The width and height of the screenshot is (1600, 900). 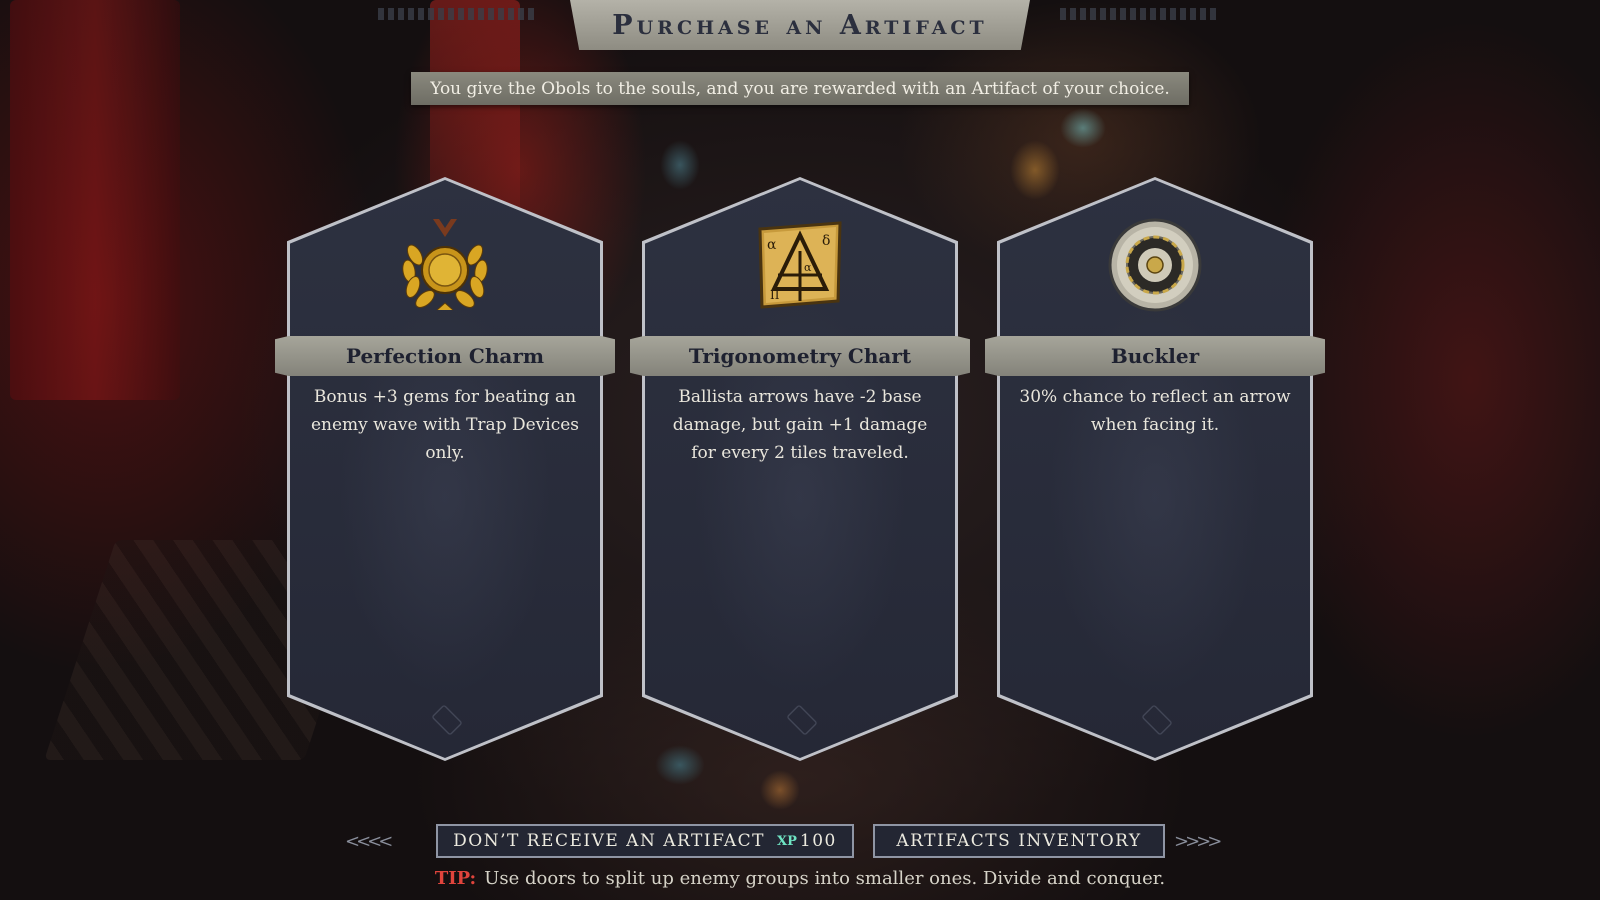 What do you see at coordinates (787, 841) in the screenshot?
I see `xp-icon: XP` at bounding box center [787, 841].